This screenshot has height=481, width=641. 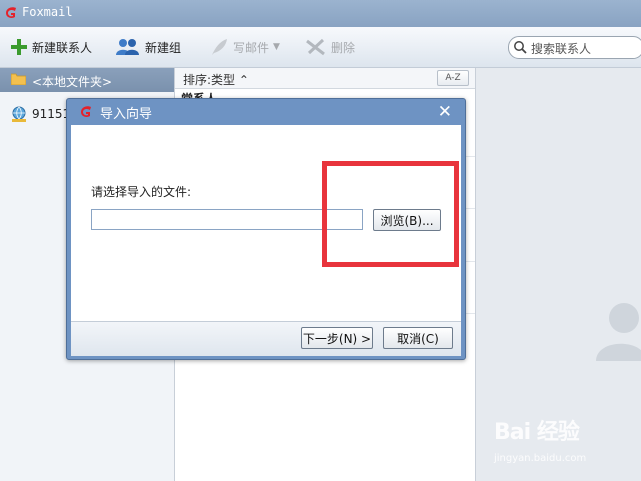 I want to click on new-group-button: 新建组, so click(x=148, y=47).